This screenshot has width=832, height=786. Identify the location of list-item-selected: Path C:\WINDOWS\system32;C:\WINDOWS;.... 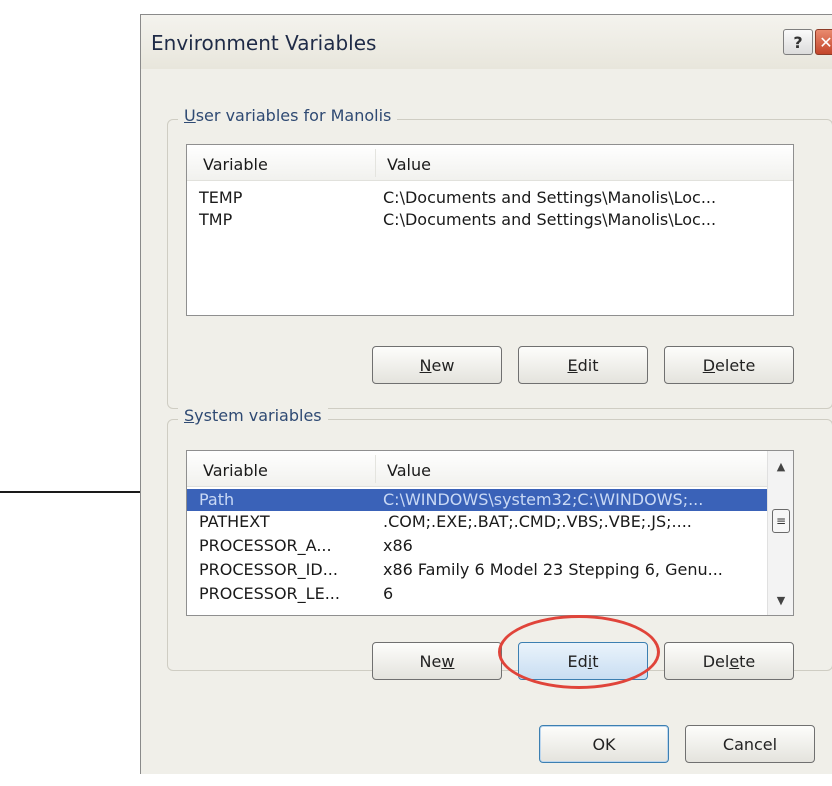
(477, 500).